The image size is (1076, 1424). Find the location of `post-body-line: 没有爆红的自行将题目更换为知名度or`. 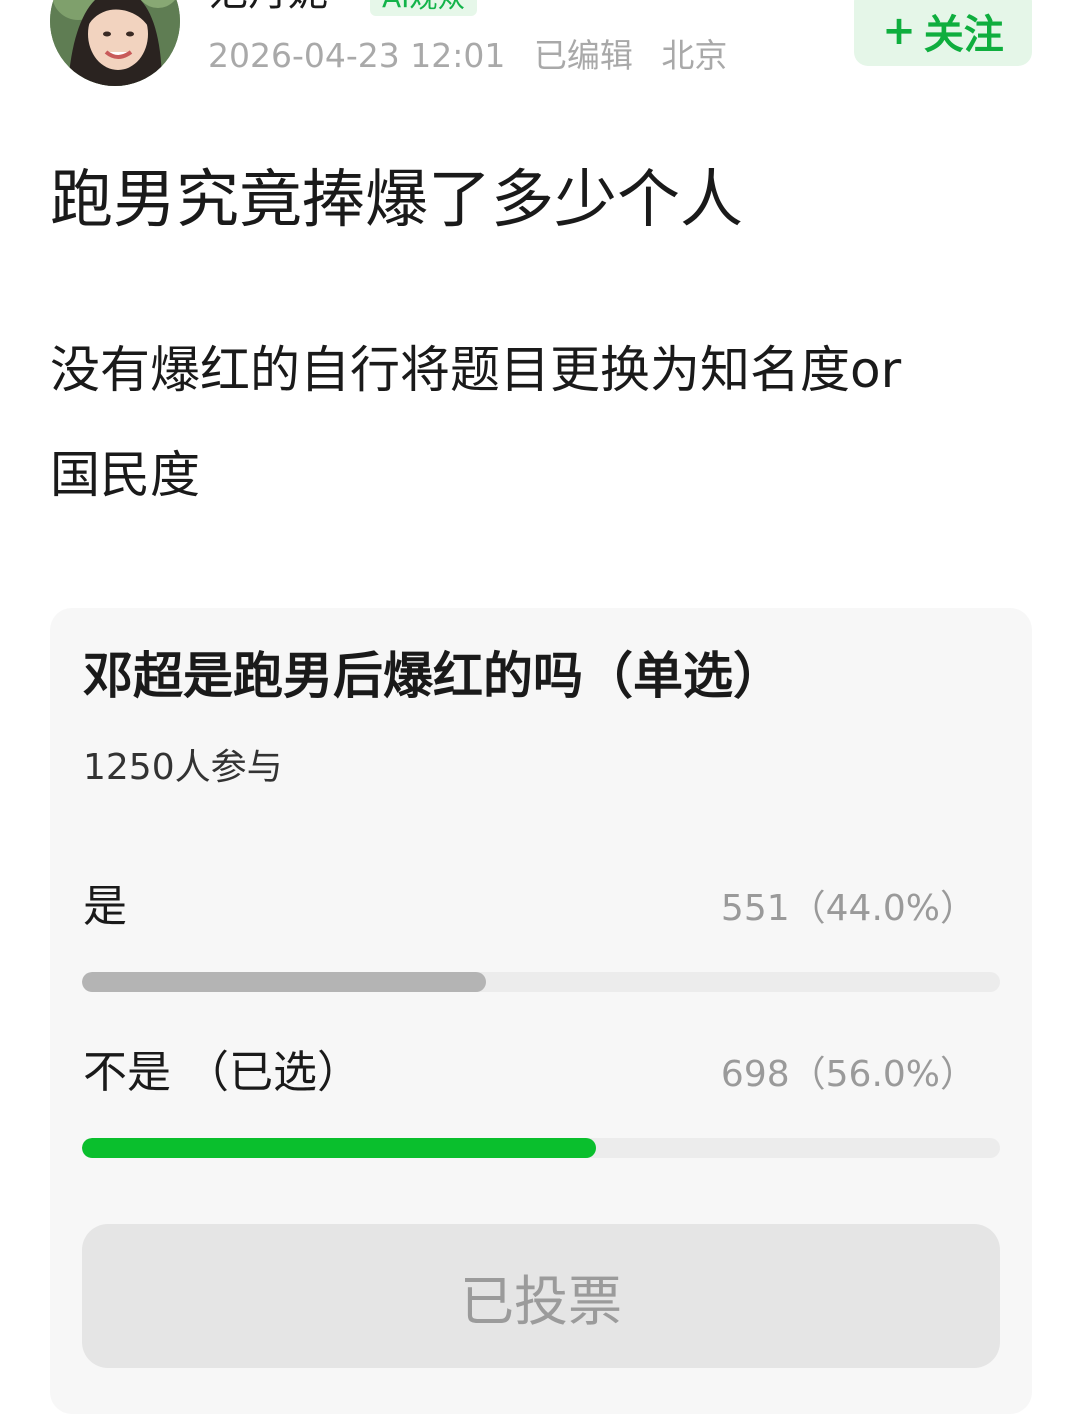

post-body-line: 没有爆红的自行将题目更换为知名度or is located at coordinates (476, 370).